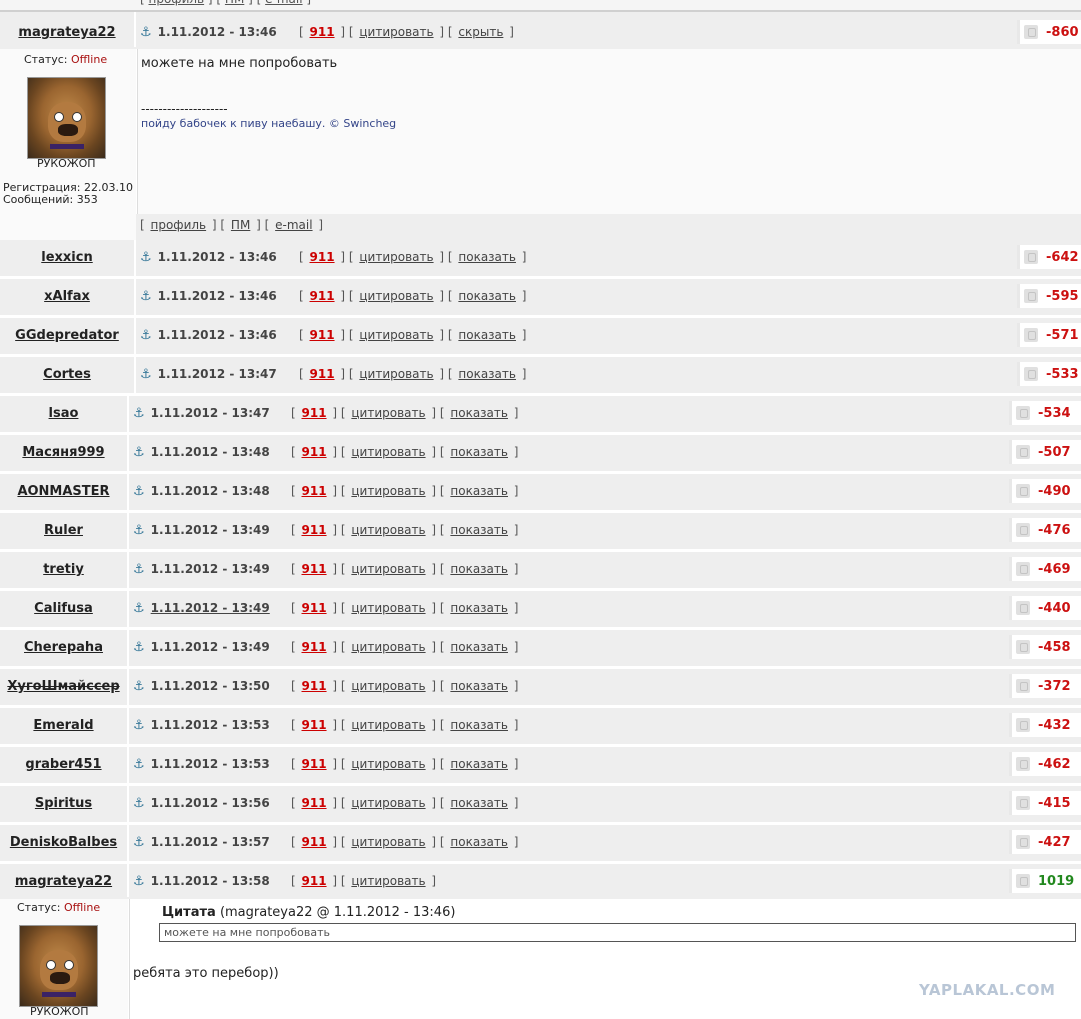 This screenshot has height=1019, width=1081. Describe the element at coordinates (63, 686) in the screenshot. I see `username-link: ХугоШмайссер` at that location.